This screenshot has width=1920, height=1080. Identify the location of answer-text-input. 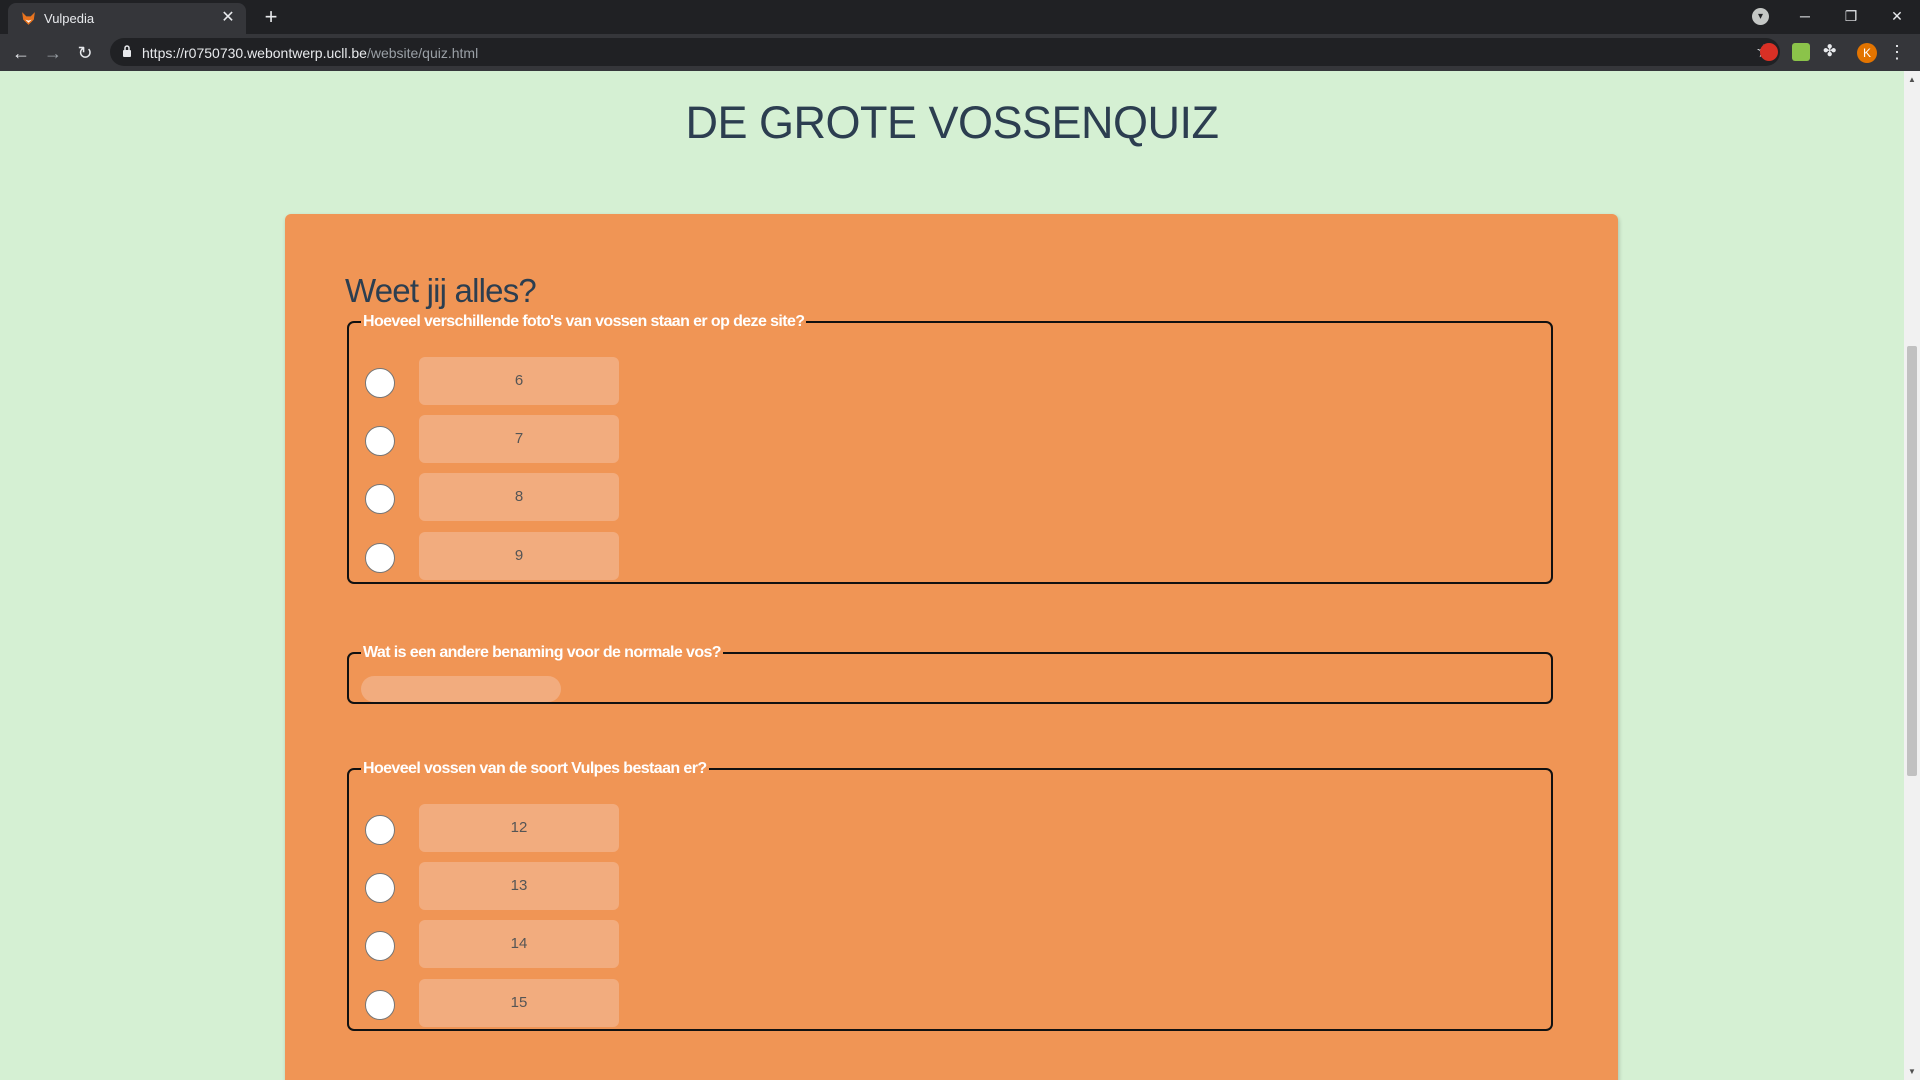
(461, 689).